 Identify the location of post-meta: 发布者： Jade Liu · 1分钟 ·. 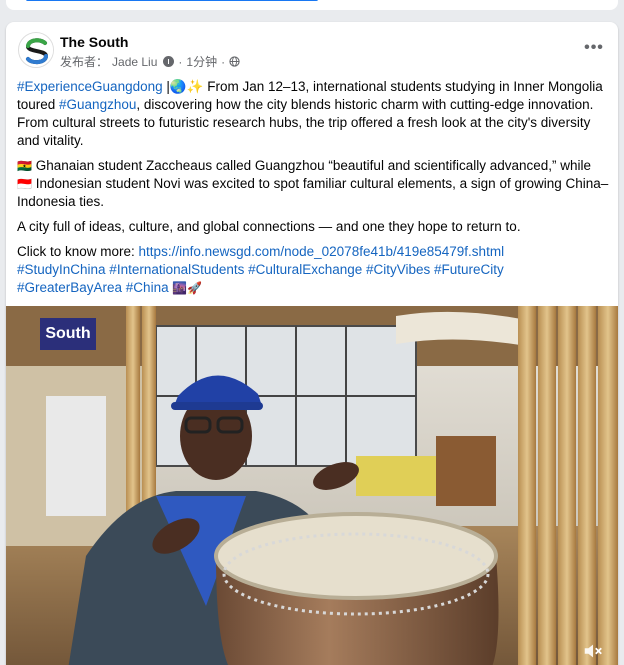
(150, 61).